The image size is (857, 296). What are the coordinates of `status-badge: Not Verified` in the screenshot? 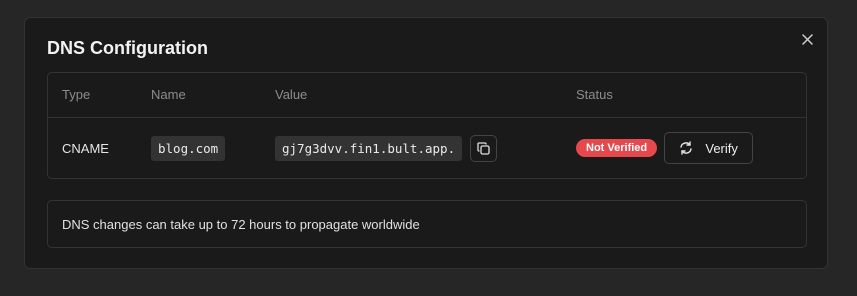 It's located at (617, 148).